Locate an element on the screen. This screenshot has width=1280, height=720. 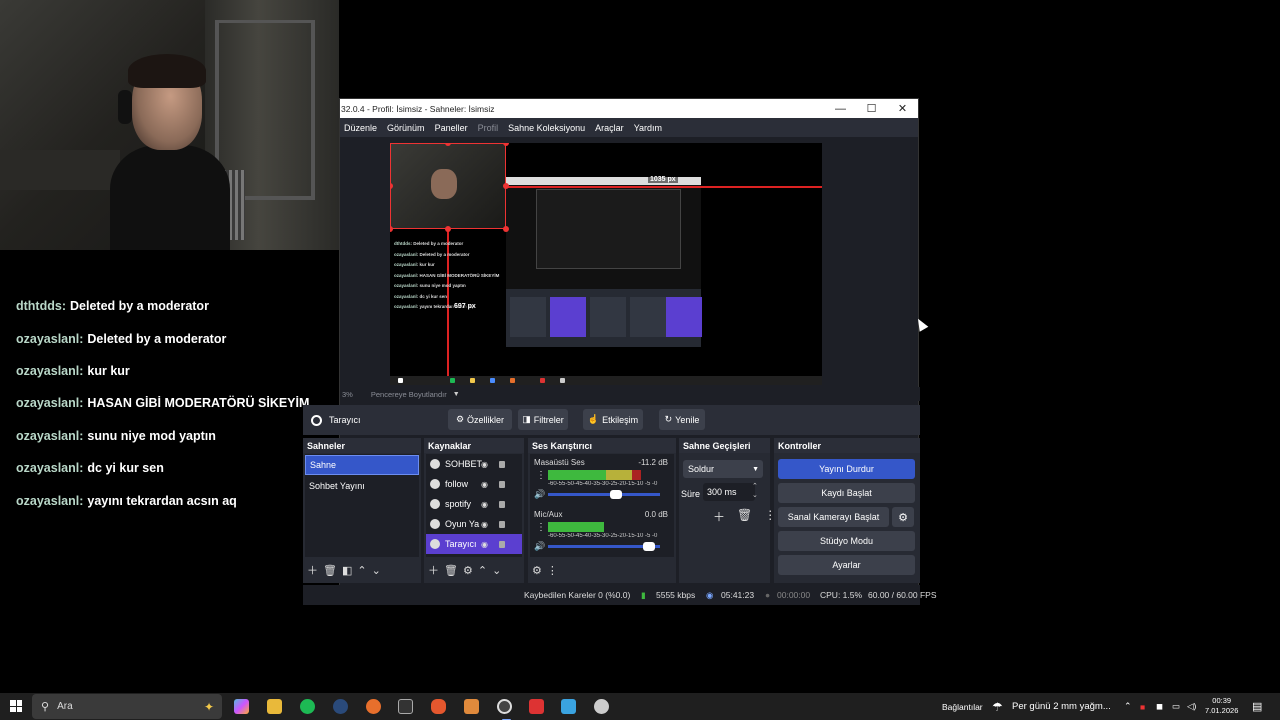
chrome-icon is located at coordinates (601, 706).